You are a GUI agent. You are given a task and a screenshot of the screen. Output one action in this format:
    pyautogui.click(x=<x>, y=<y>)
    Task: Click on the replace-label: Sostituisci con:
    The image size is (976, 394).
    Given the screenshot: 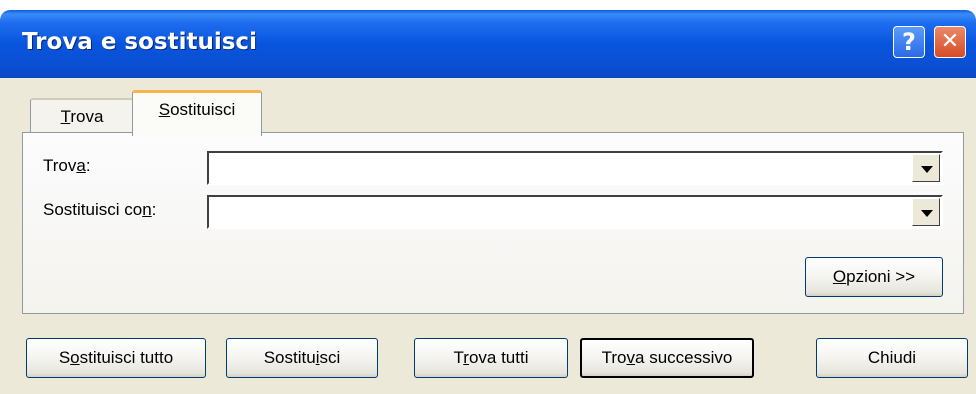 What is the action you would take?
    pyautogui.click(x=100, y=209)
    